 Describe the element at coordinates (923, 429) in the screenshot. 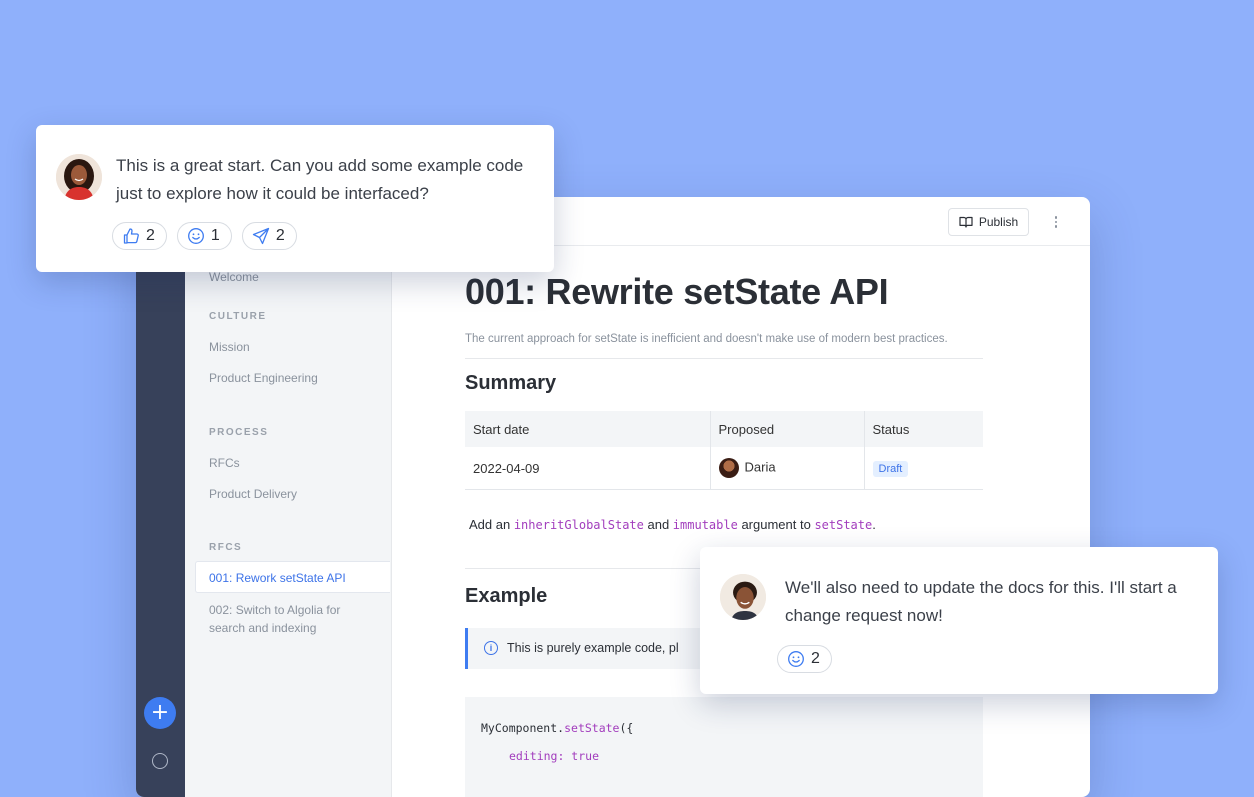

I see `column-header-status: Status` at that location.